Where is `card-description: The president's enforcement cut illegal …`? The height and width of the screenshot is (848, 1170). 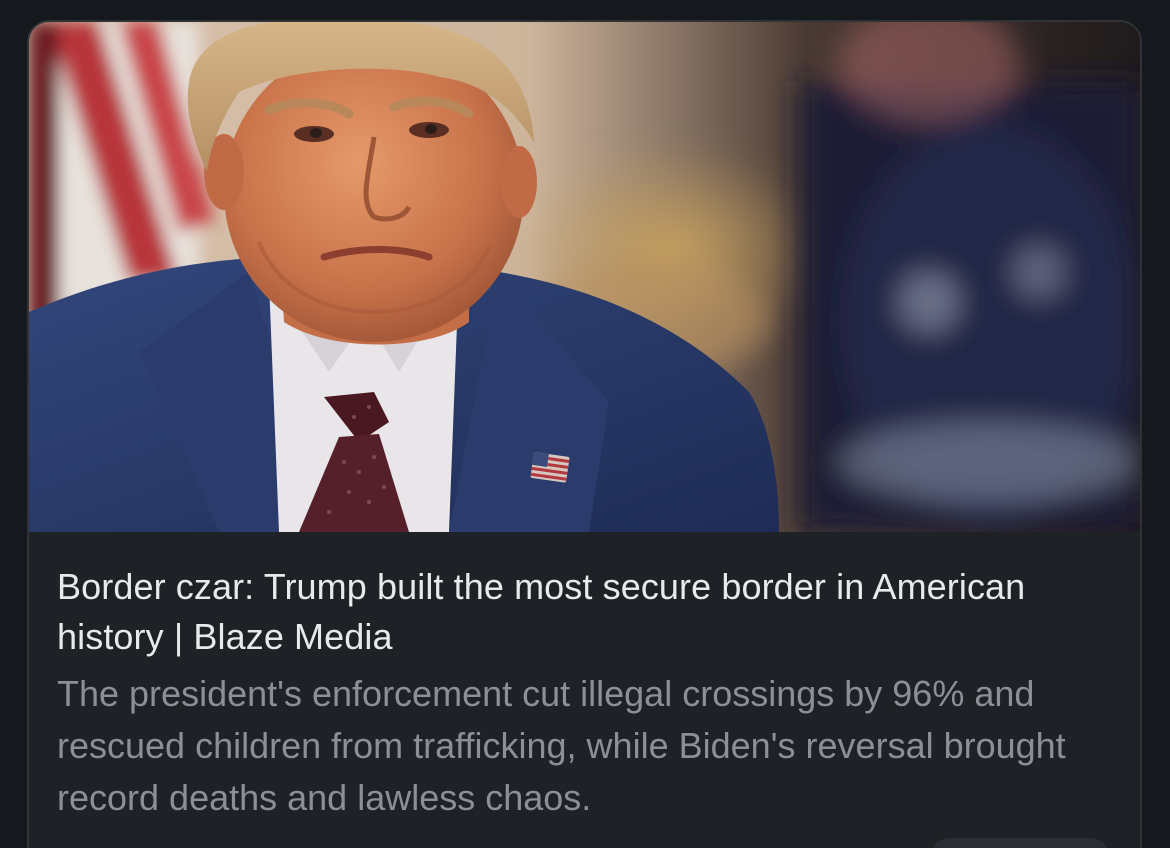
card-description: The president's enforcement cut illegal … is located at coordinates (561, 745).